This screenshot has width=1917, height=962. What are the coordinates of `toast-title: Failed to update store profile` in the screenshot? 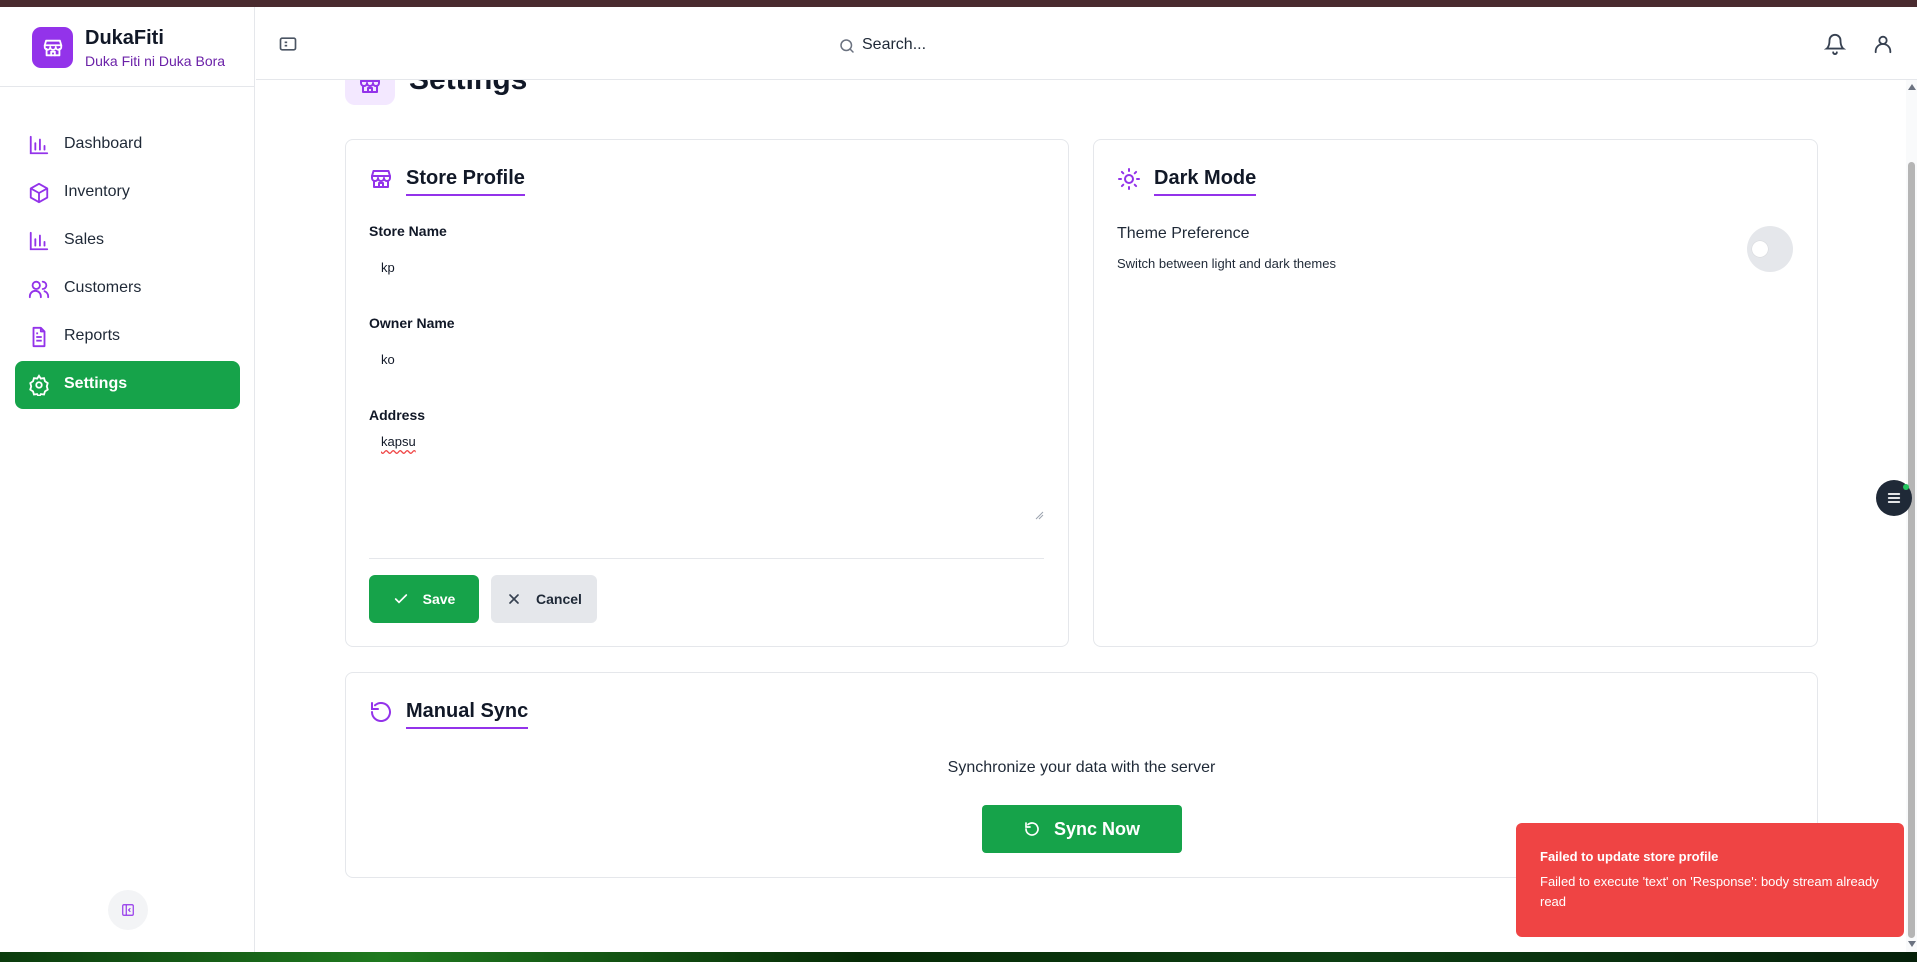 It's located at (1629, 856).